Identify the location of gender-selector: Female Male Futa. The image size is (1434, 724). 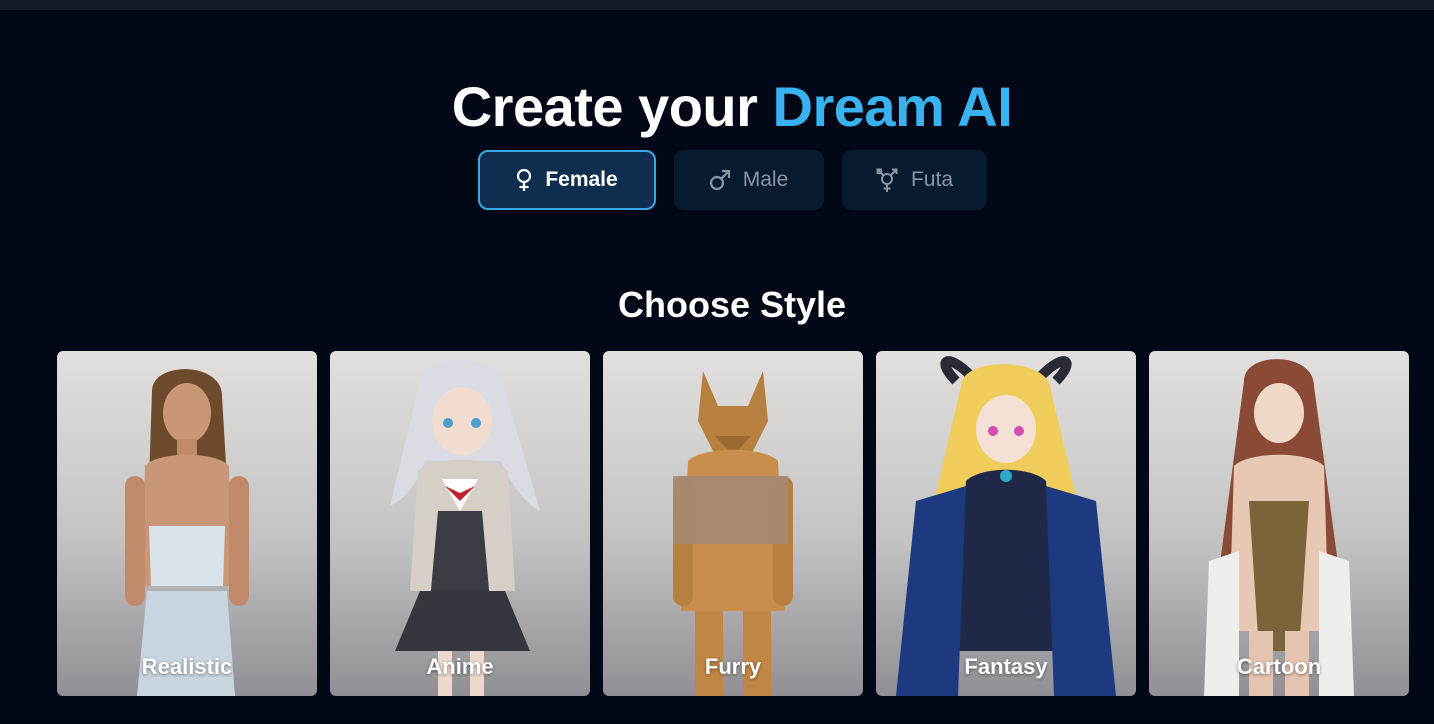
(717, 180).